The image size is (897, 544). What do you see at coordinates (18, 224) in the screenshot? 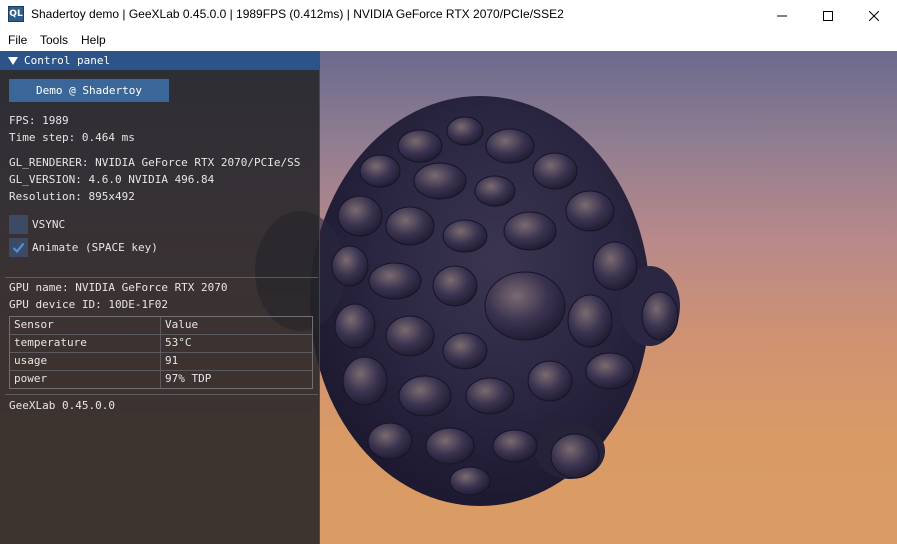
I see `vsync-checkbox` at bounding box center [18, 224].